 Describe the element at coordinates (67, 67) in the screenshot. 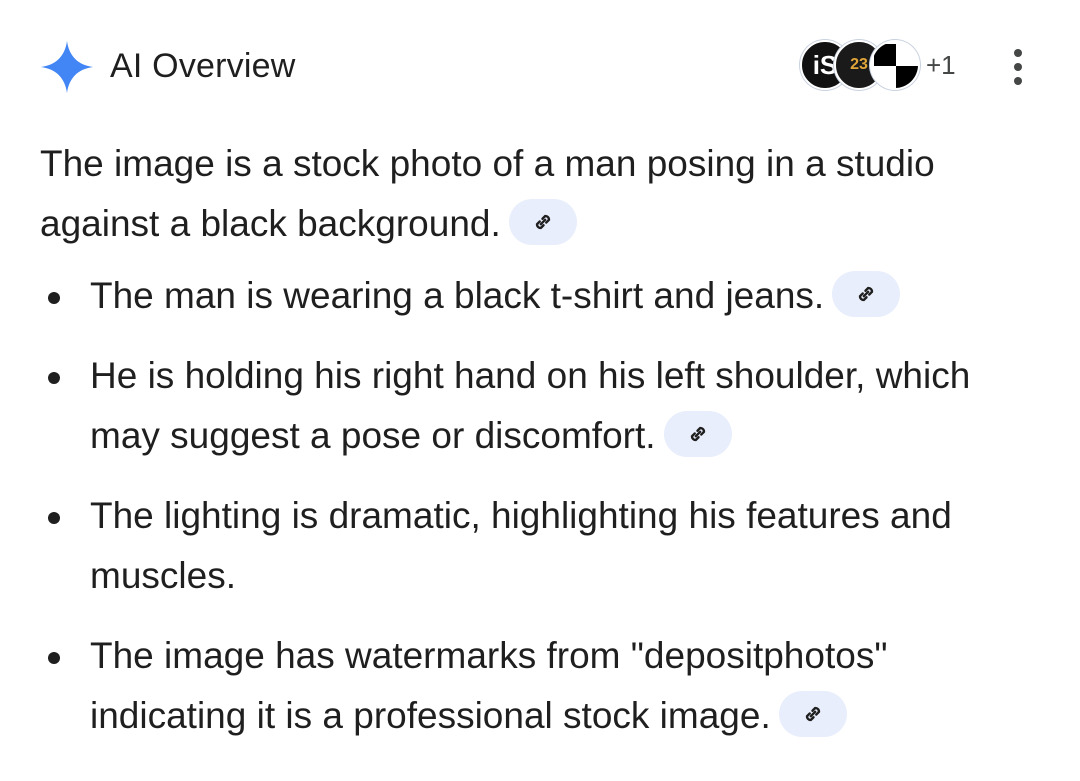

I see `sparkle-icon` at that location.